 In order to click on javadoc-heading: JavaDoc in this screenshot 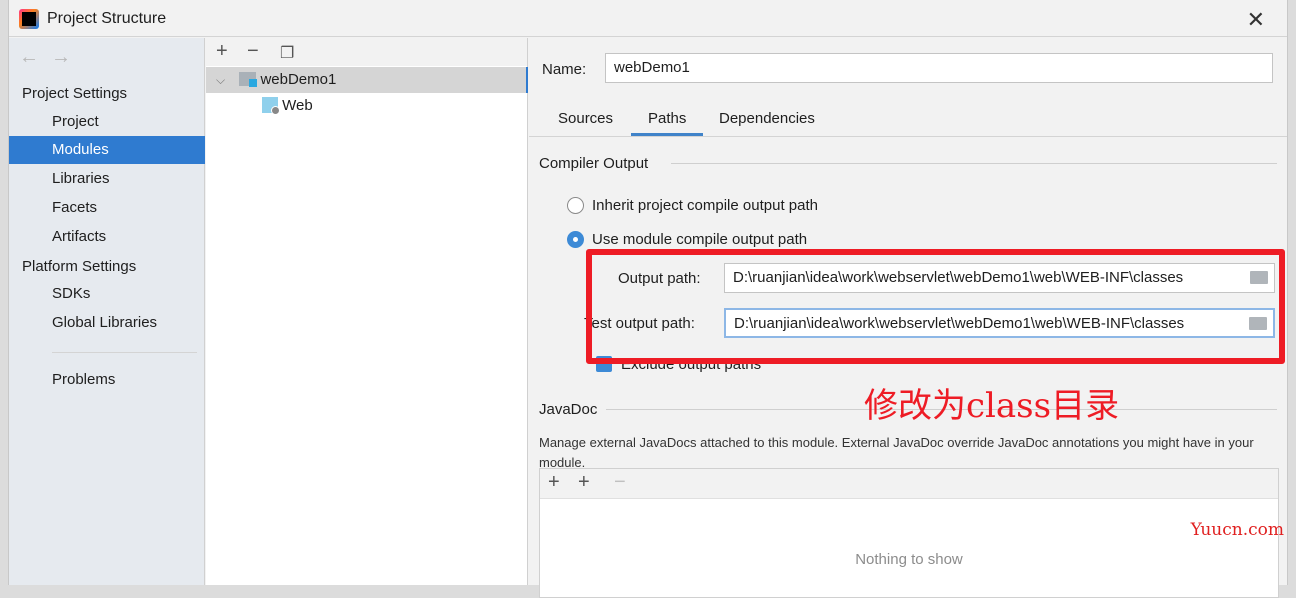, I will do `click(568, 409)`.